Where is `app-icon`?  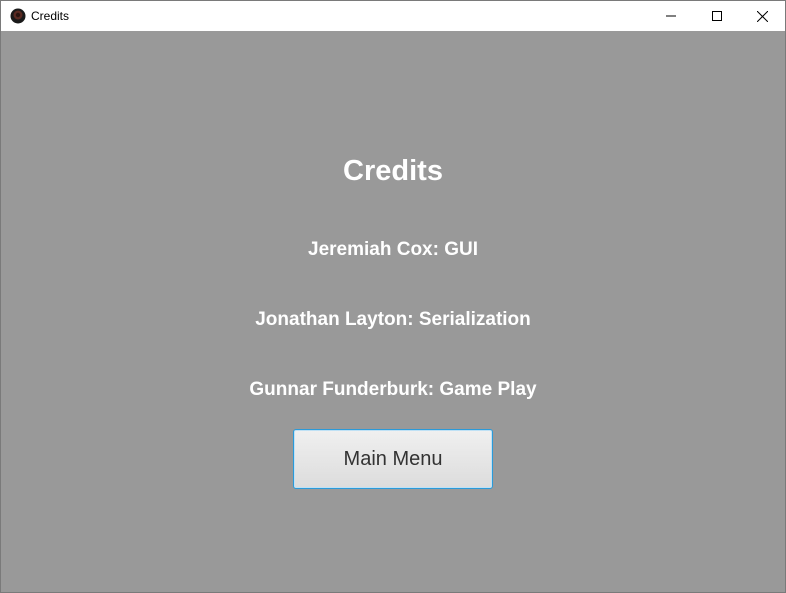 app-icon is located at coordinates (18, 16).